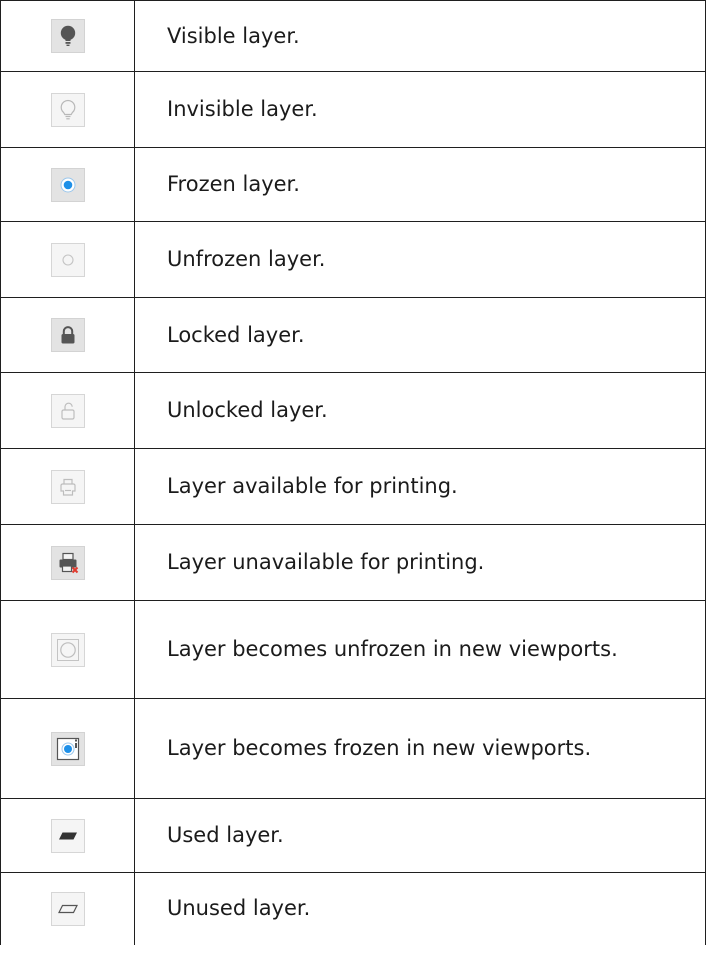  I want to click on lock-closed-icon, so click(67, 335).